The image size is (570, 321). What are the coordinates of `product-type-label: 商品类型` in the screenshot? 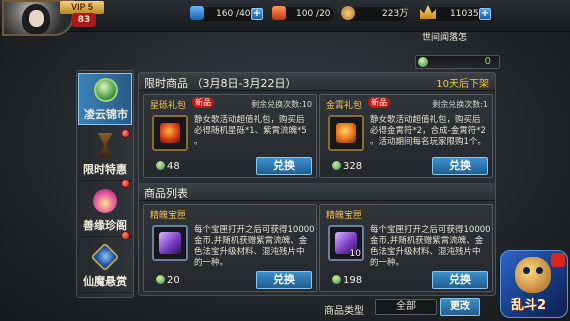 It's located at (344, 311).